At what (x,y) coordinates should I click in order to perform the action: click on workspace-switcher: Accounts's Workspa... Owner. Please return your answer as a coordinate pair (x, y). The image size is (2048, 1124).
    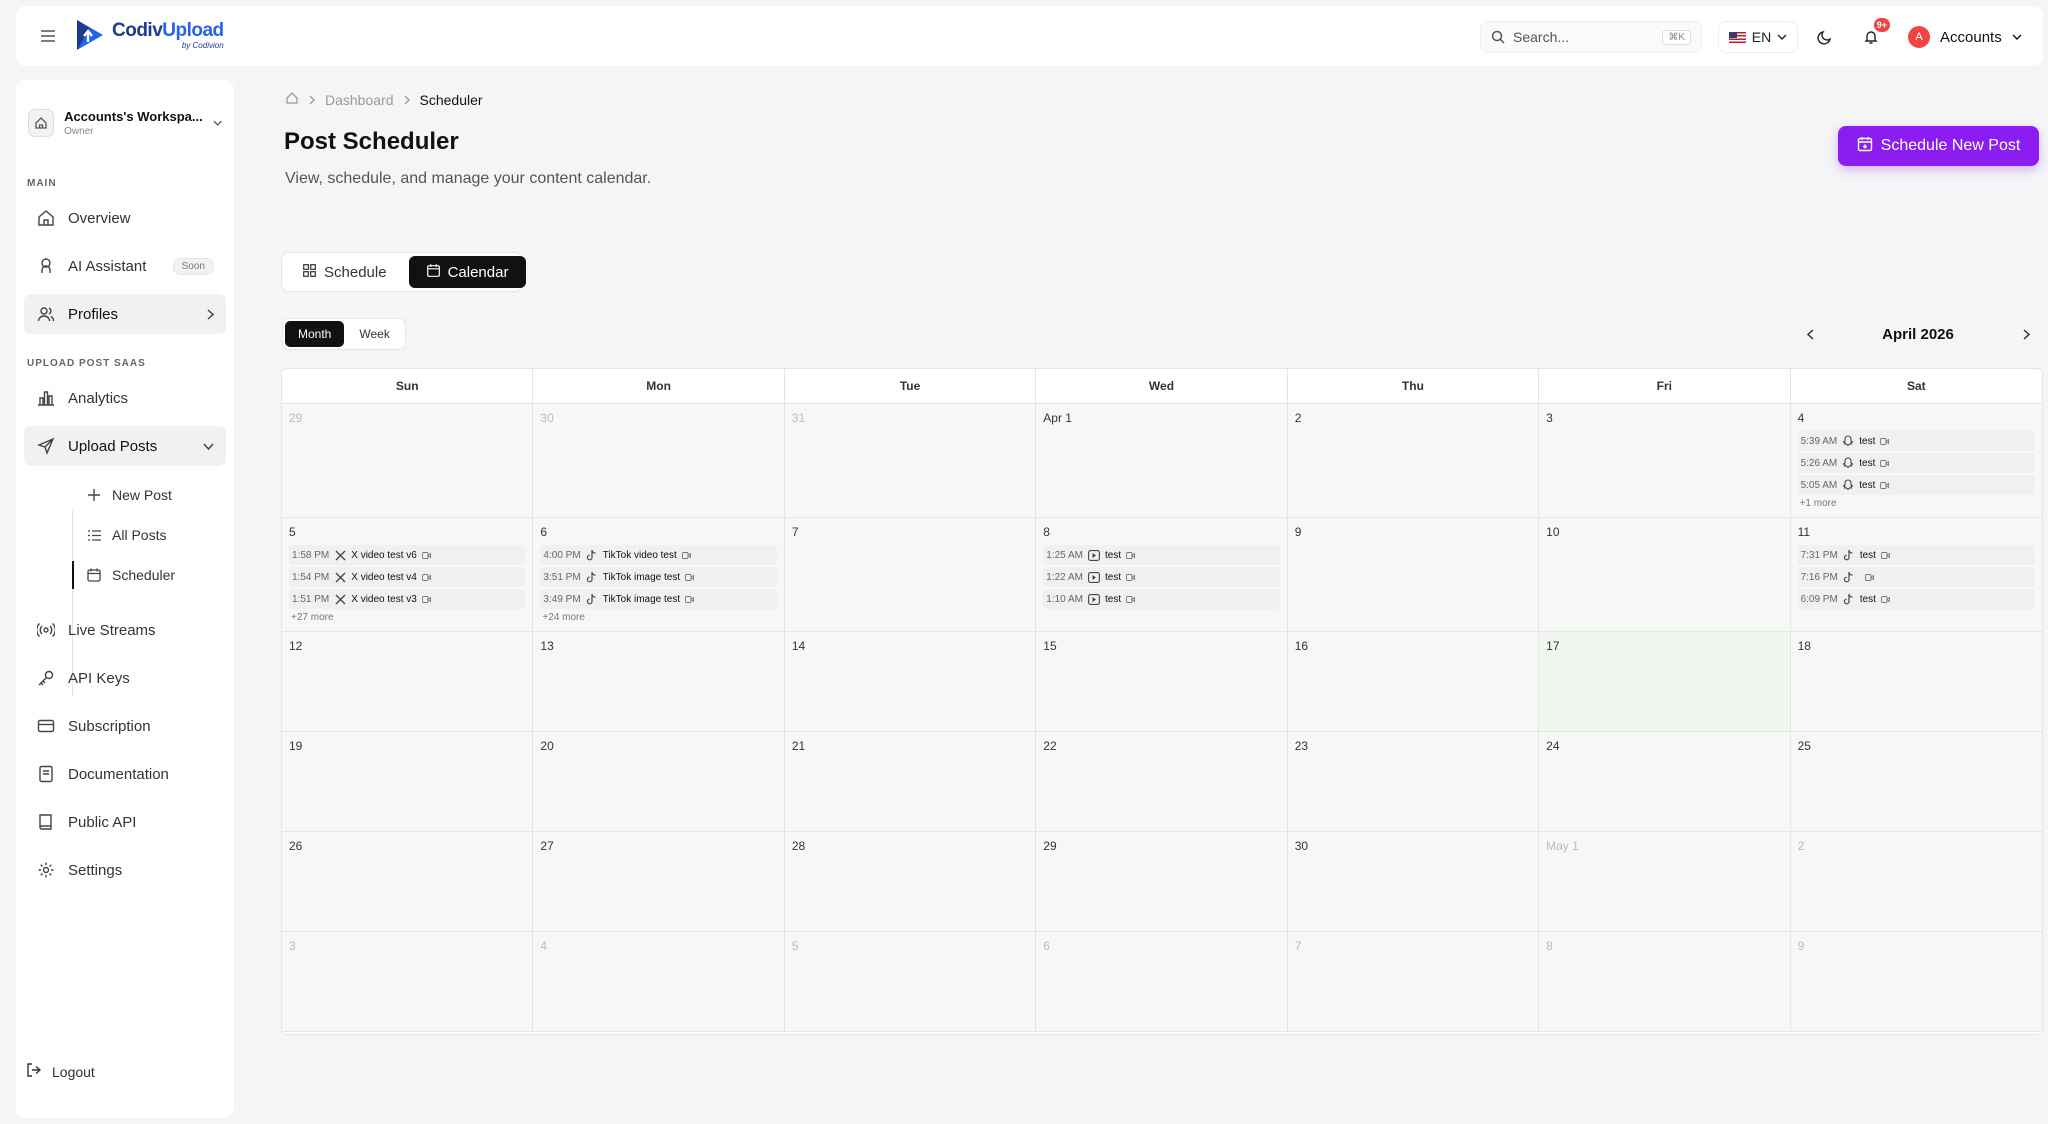
    Looking at the image, I should click on (125, 123).